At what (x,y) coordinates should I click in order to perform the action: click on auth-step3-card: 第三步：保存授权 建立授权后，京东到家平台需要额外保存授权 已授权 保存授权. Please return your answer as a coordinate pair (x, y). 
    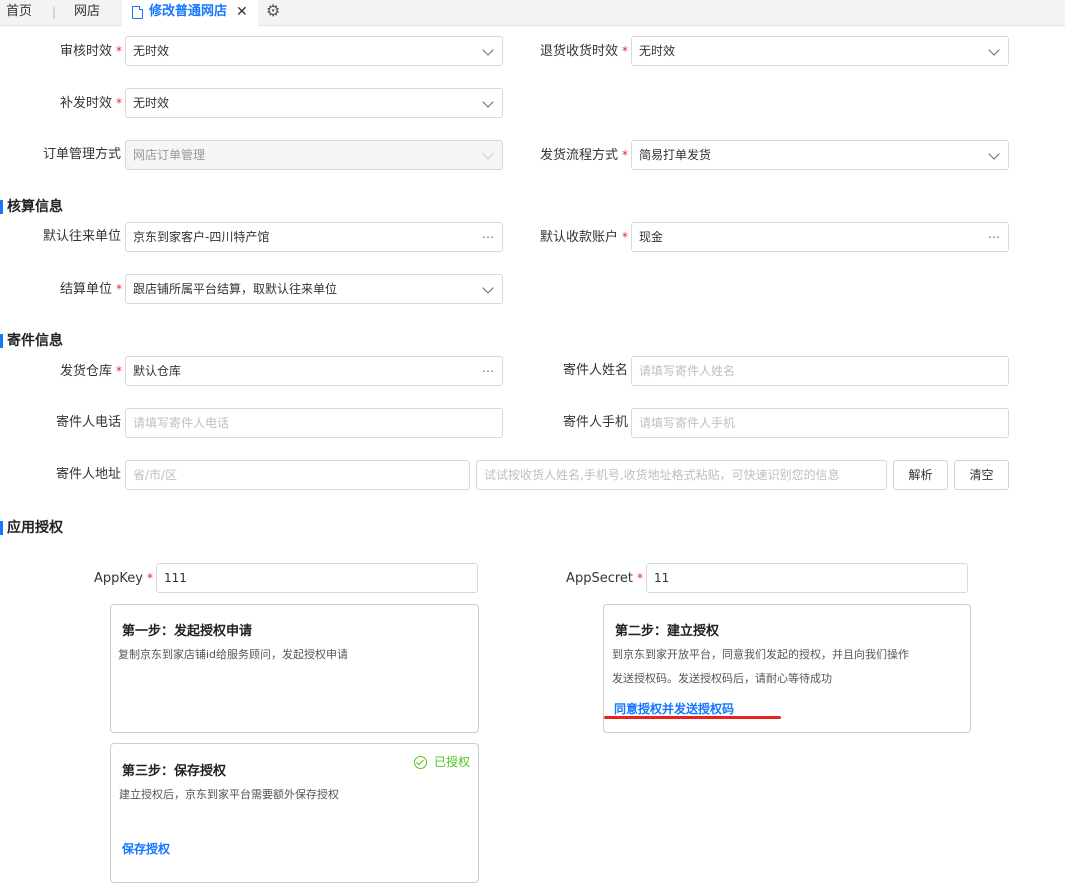
    Looking at the image, I should click on (294, 813).